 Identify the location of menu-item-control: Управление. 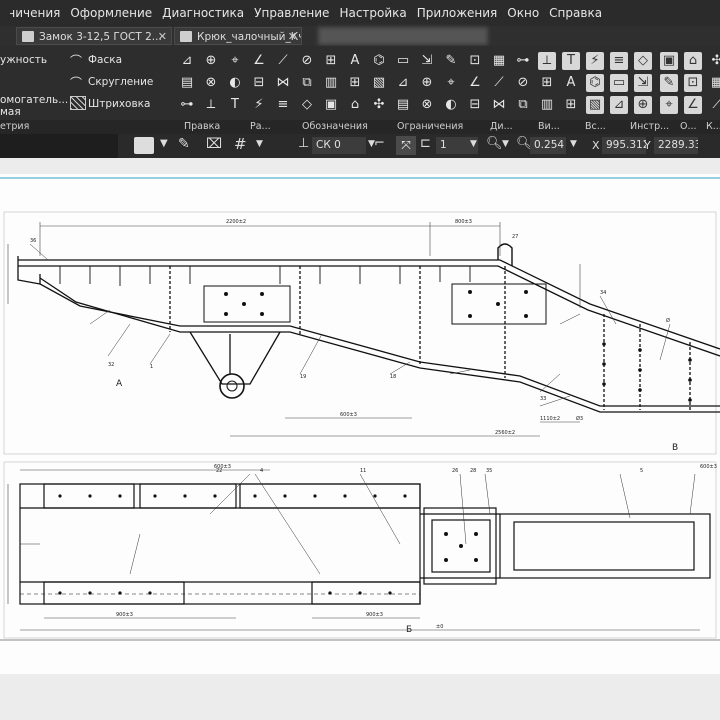
(291, 13).